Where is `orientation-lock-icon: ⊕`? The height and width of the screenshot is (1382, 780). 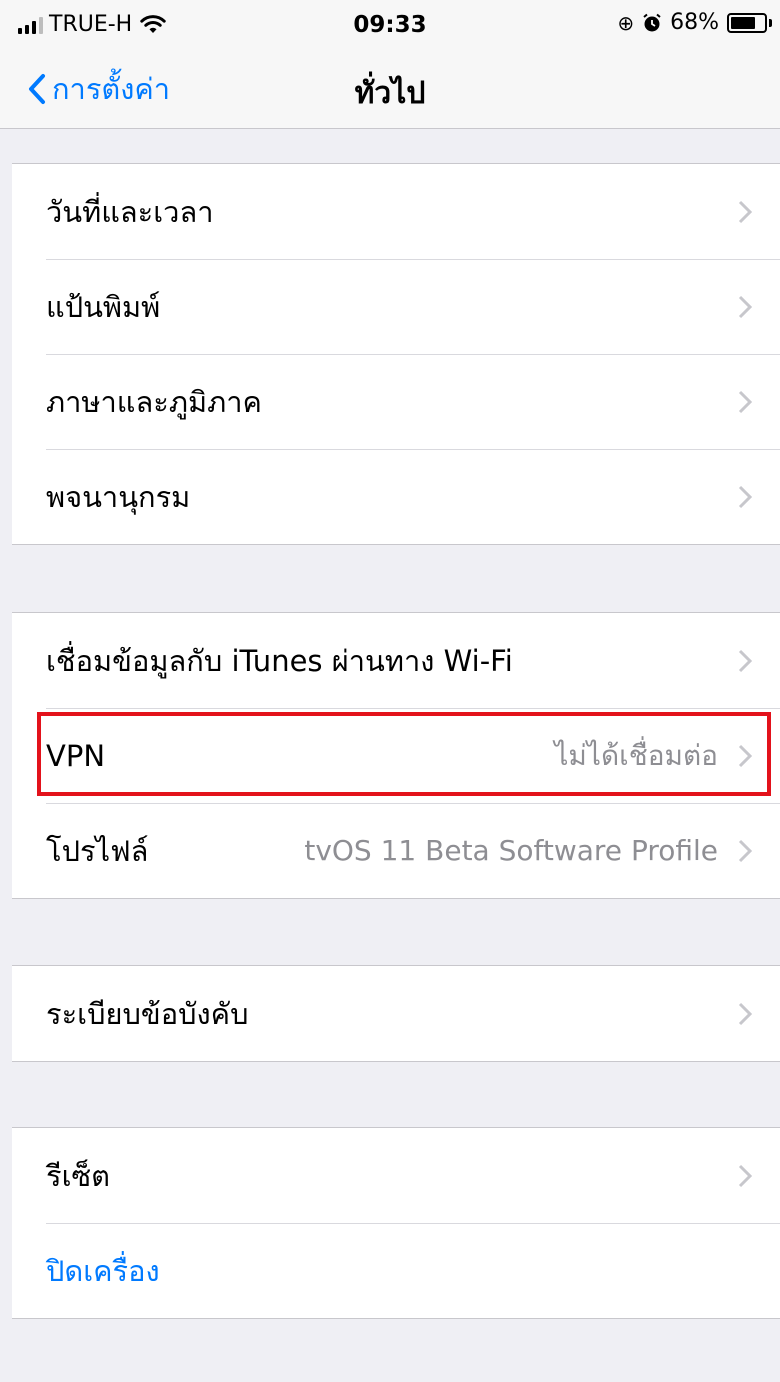
orientation-lock-icon: ⊕ is located at coordinates (626, 22).